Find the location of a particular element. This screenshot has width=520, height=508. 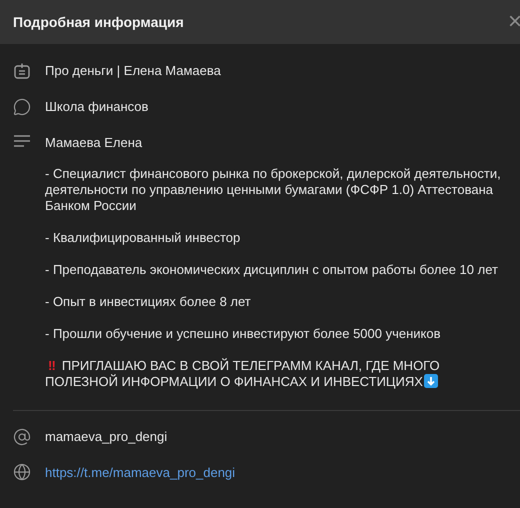

description-paragraph: - Квалифицированный инвестор is located at coordinates (143, 238).